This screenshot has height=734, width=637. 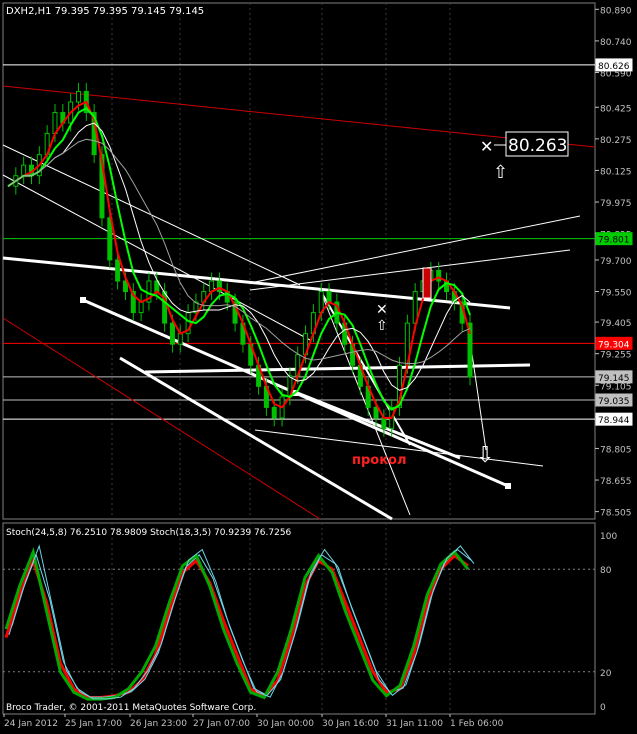 What do you see at coordinates (606, 674) in the screenshot?
I see `osc-tick-label: 20` at bounding box center [606, 674].